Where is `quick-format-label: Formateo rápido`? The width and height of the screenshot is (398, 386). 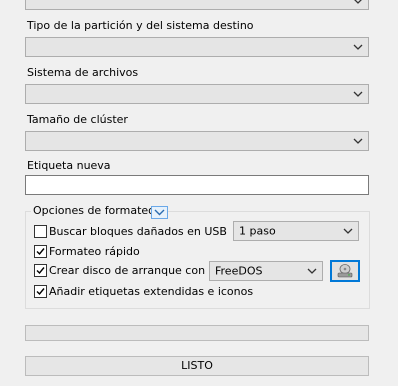 quick-format-label: Formateo rápido is located at coordinates (94, 251).